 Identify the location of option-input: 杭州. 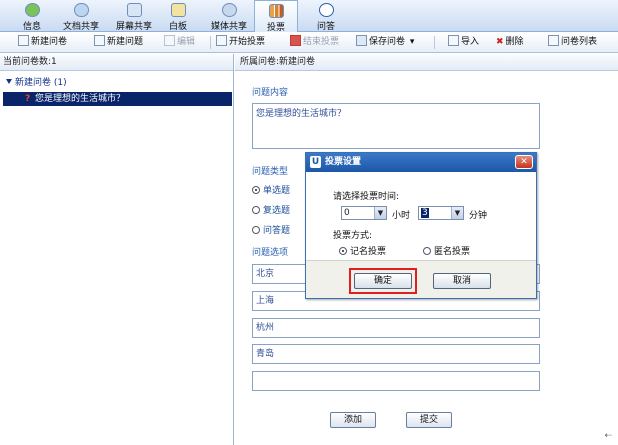
(396, 328).